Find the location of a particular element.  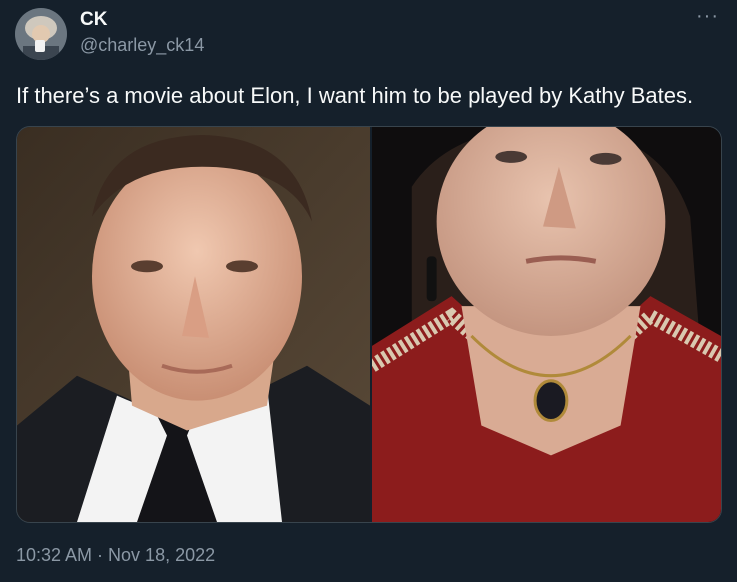

avatar-image is located at coordinates (41, 34).